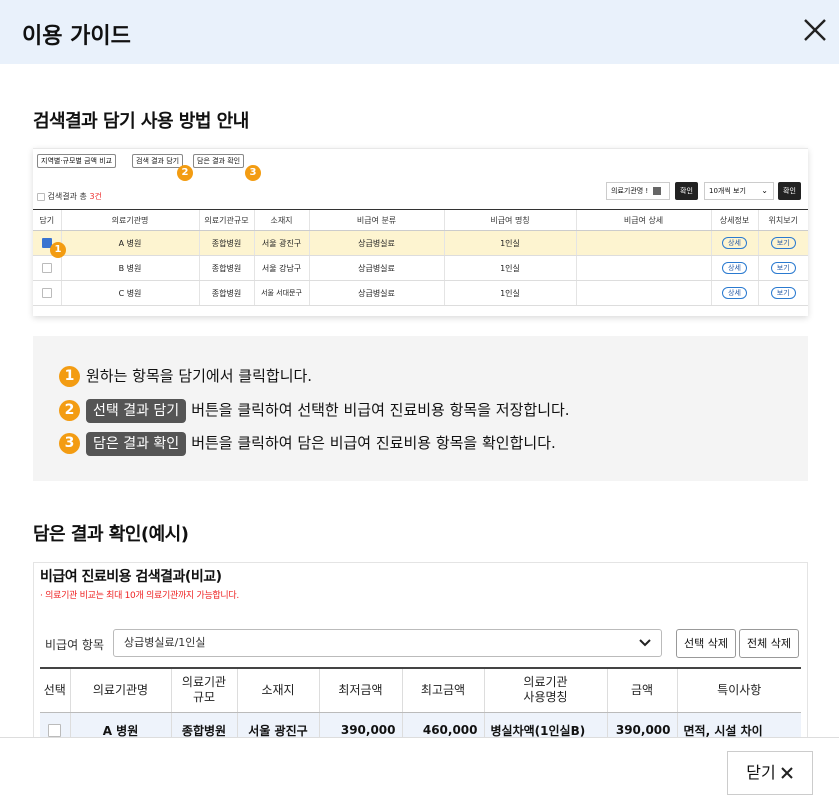  Describe the element at coordinates (643, 220) in the screenshot. I see `column-header: 비급여 상세` at that location.